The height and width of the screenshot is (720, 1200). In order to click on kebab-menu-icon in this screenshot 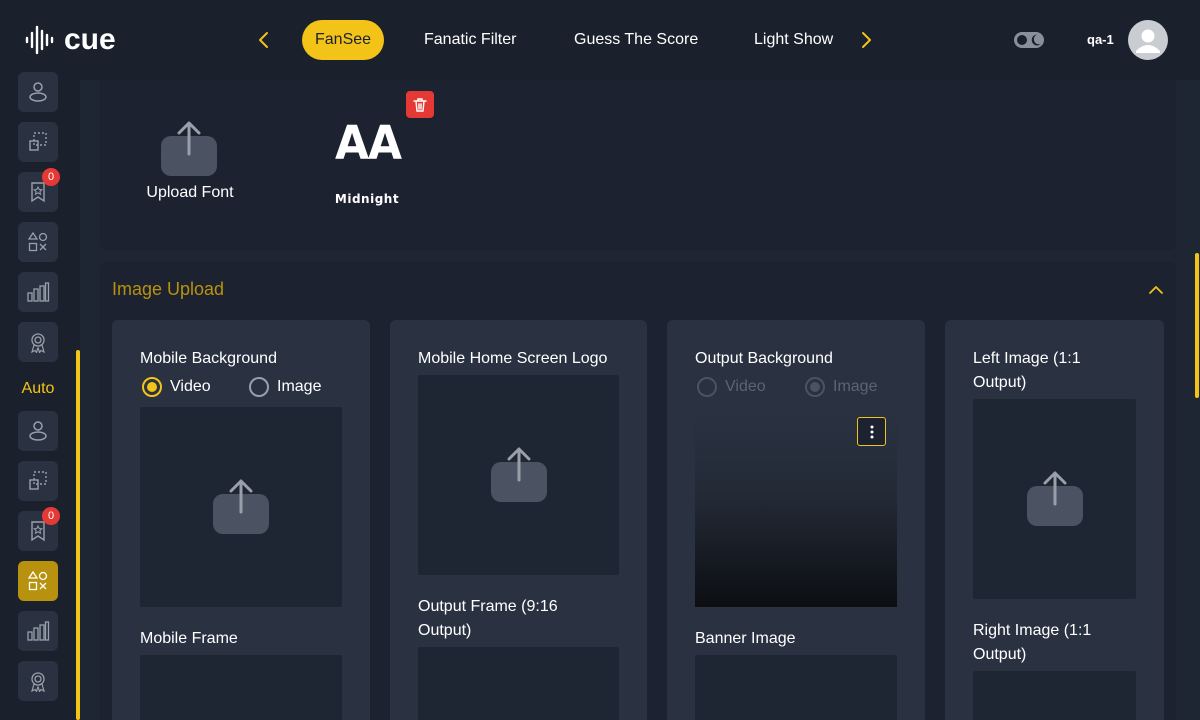, I will do `click(871, 431)`.